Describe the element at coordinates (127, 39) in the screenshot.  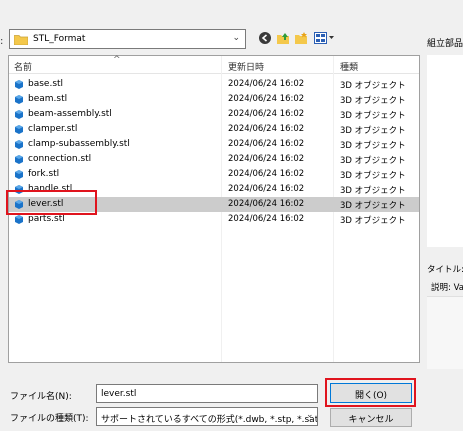
I see `look-in-dropdown: STL_Format ⌄` at that location.